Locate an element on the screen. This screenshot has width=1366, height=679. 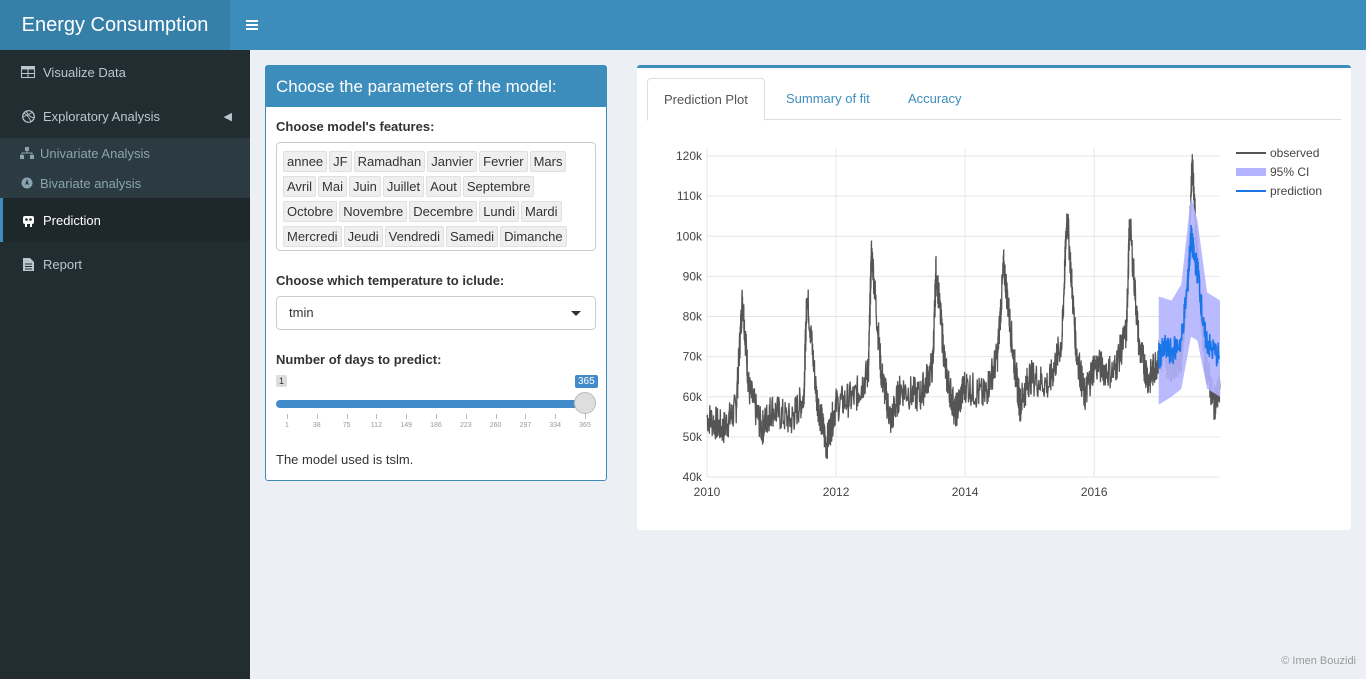
temperature-value: tmin is located at coordinates (301, 312).